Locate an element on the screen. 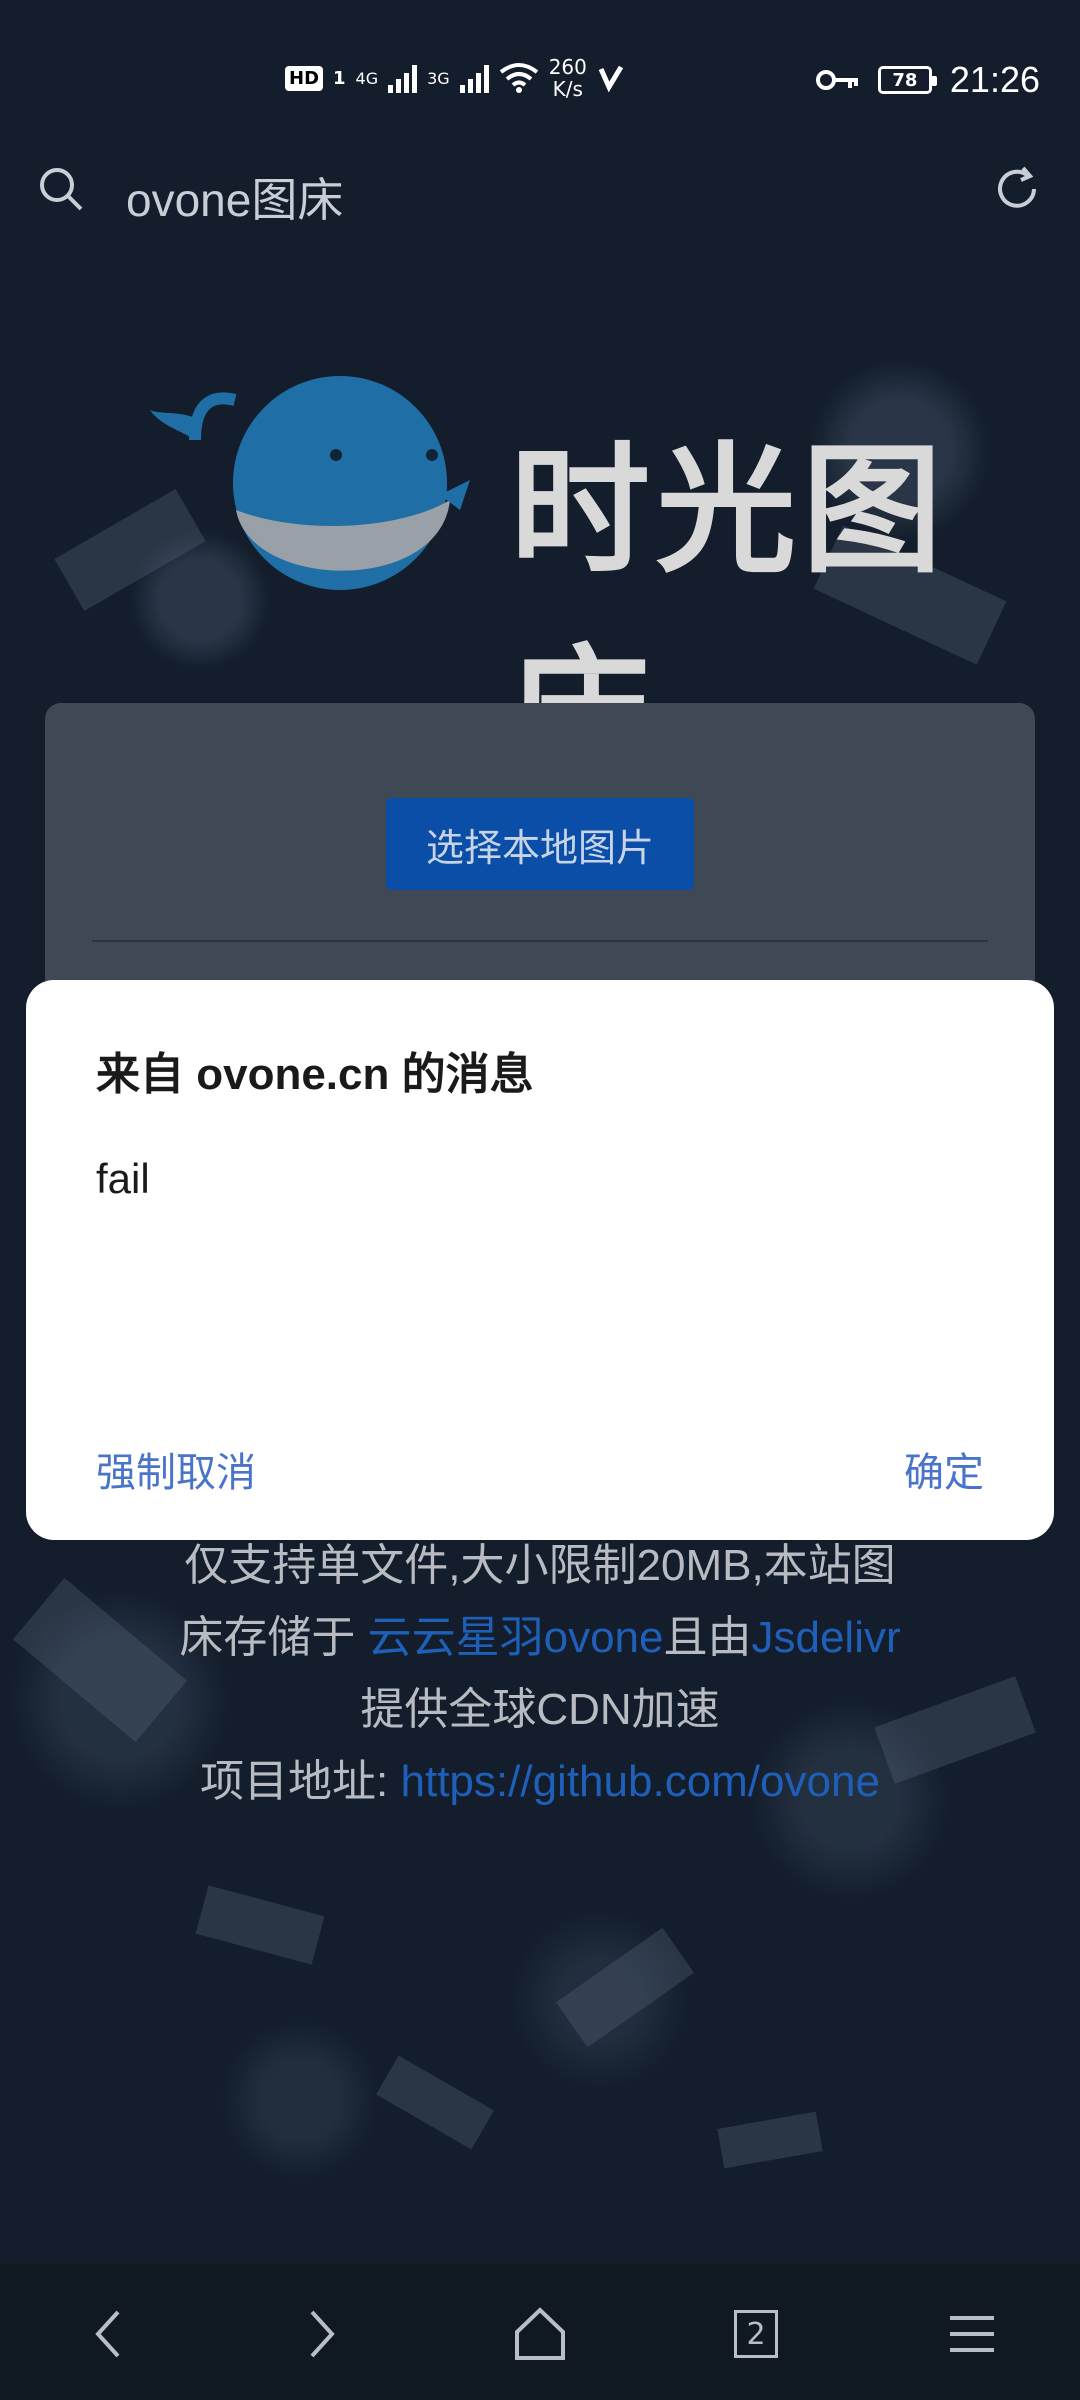 The image size is (1080, 2400). menu-icon is located at coordinates (972, 2334).